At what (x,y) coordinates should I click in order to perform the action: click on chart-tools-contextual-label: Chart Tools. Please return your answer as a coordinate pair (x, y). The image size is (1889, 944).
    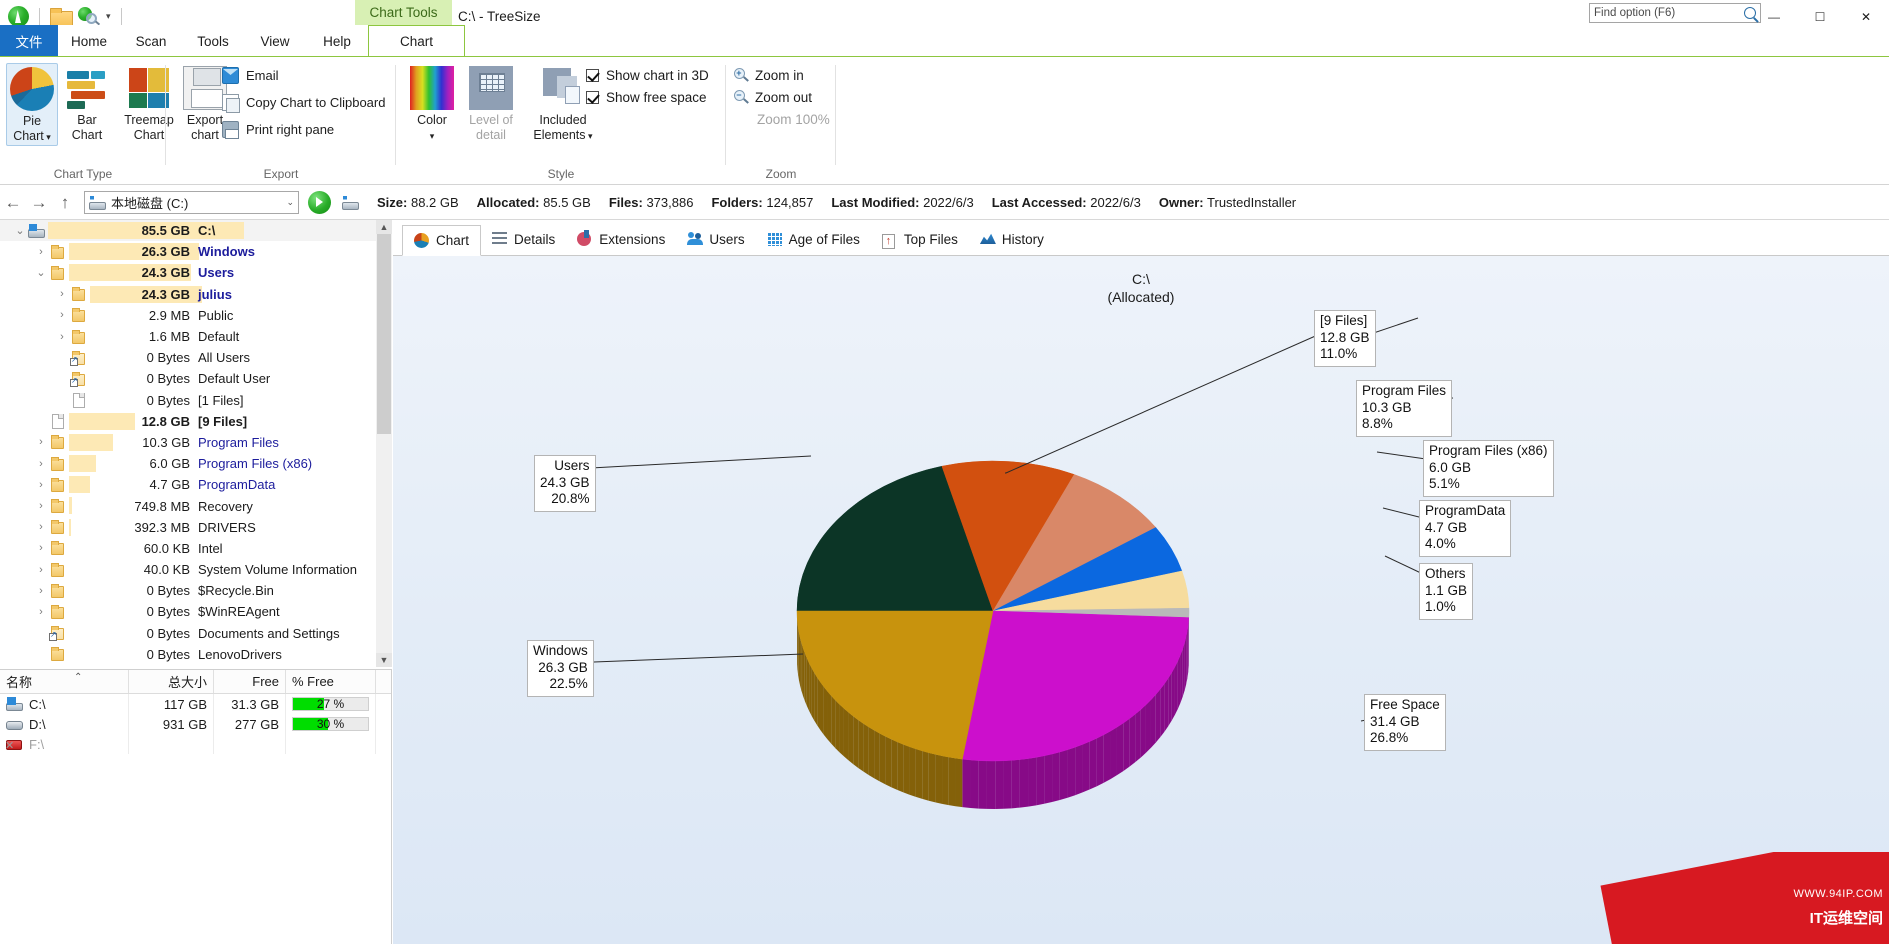
    Looking at the image, I should click on (403, 12).